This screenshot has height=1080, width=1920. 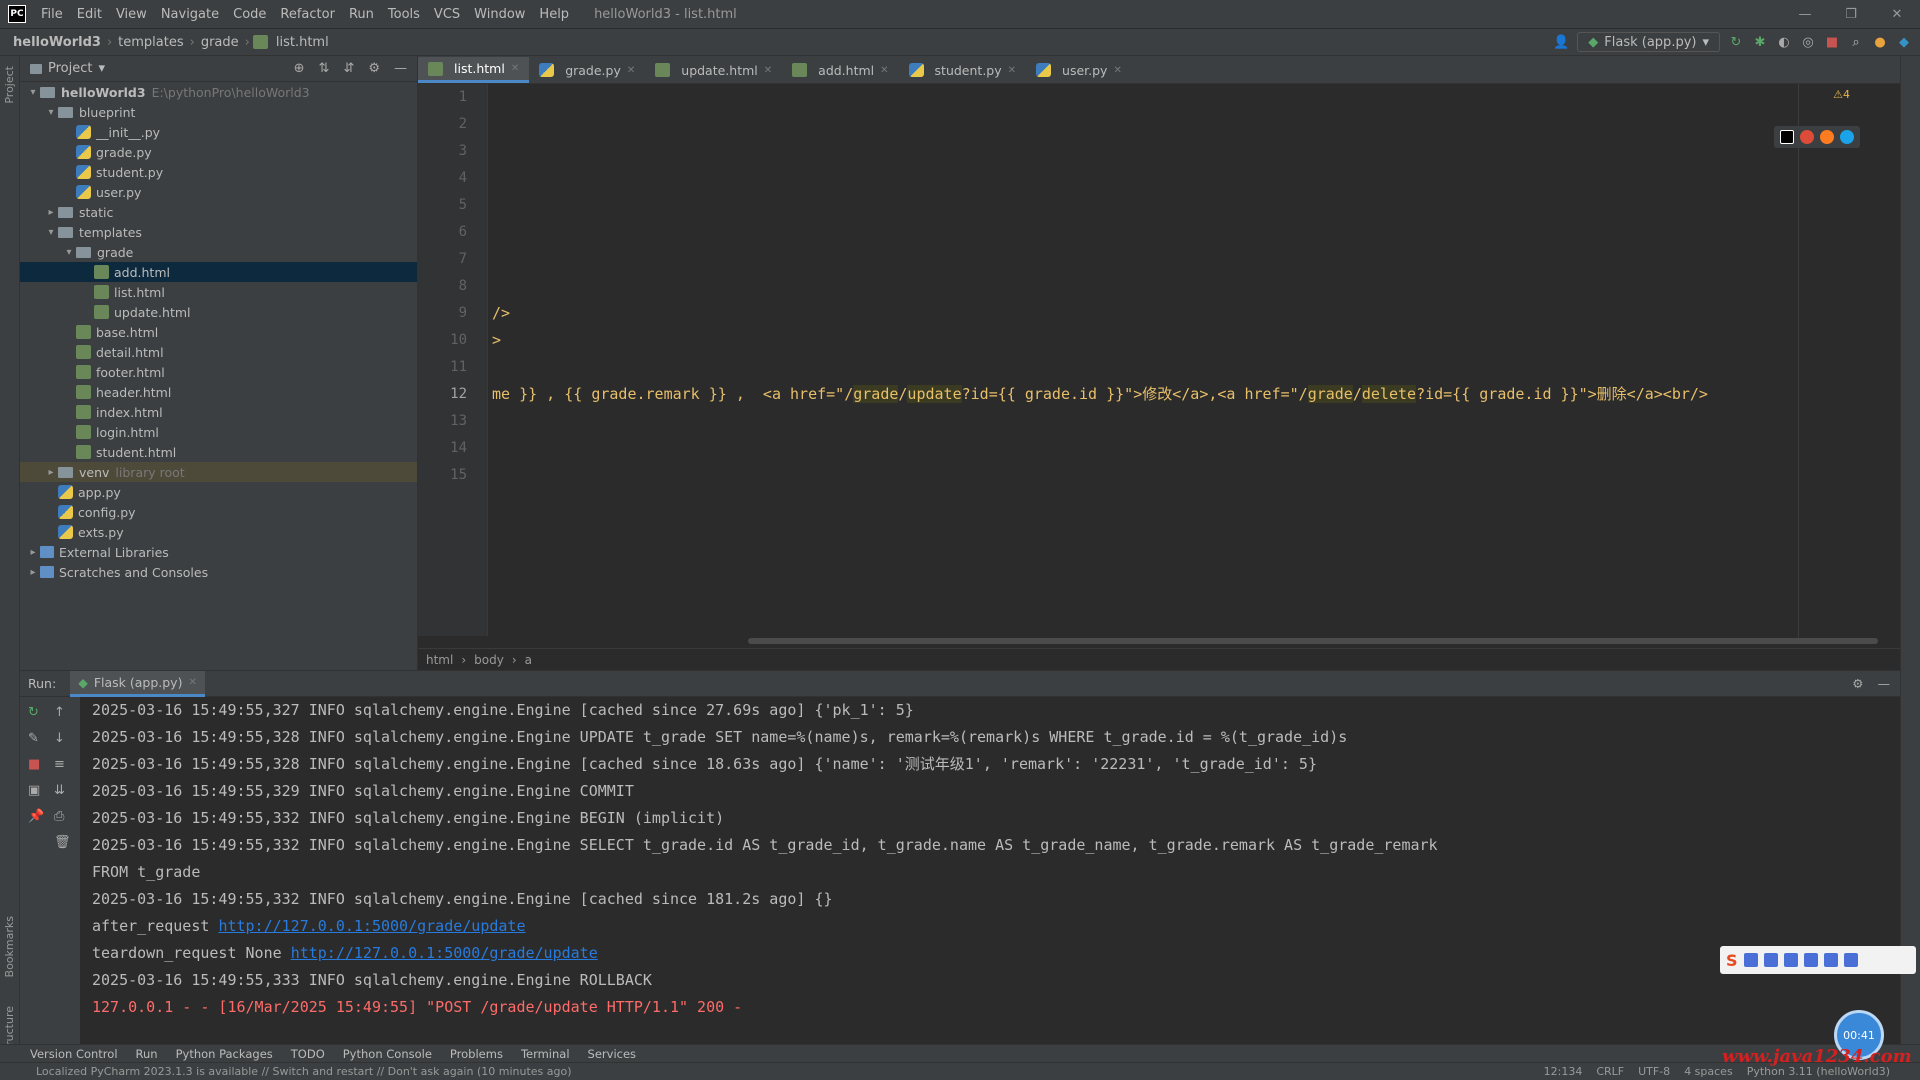 What do you see at coordinates (1610, 1071) in the screenshot?
I see `line-separator: CRLF` at bounding box center [1610, 1071].